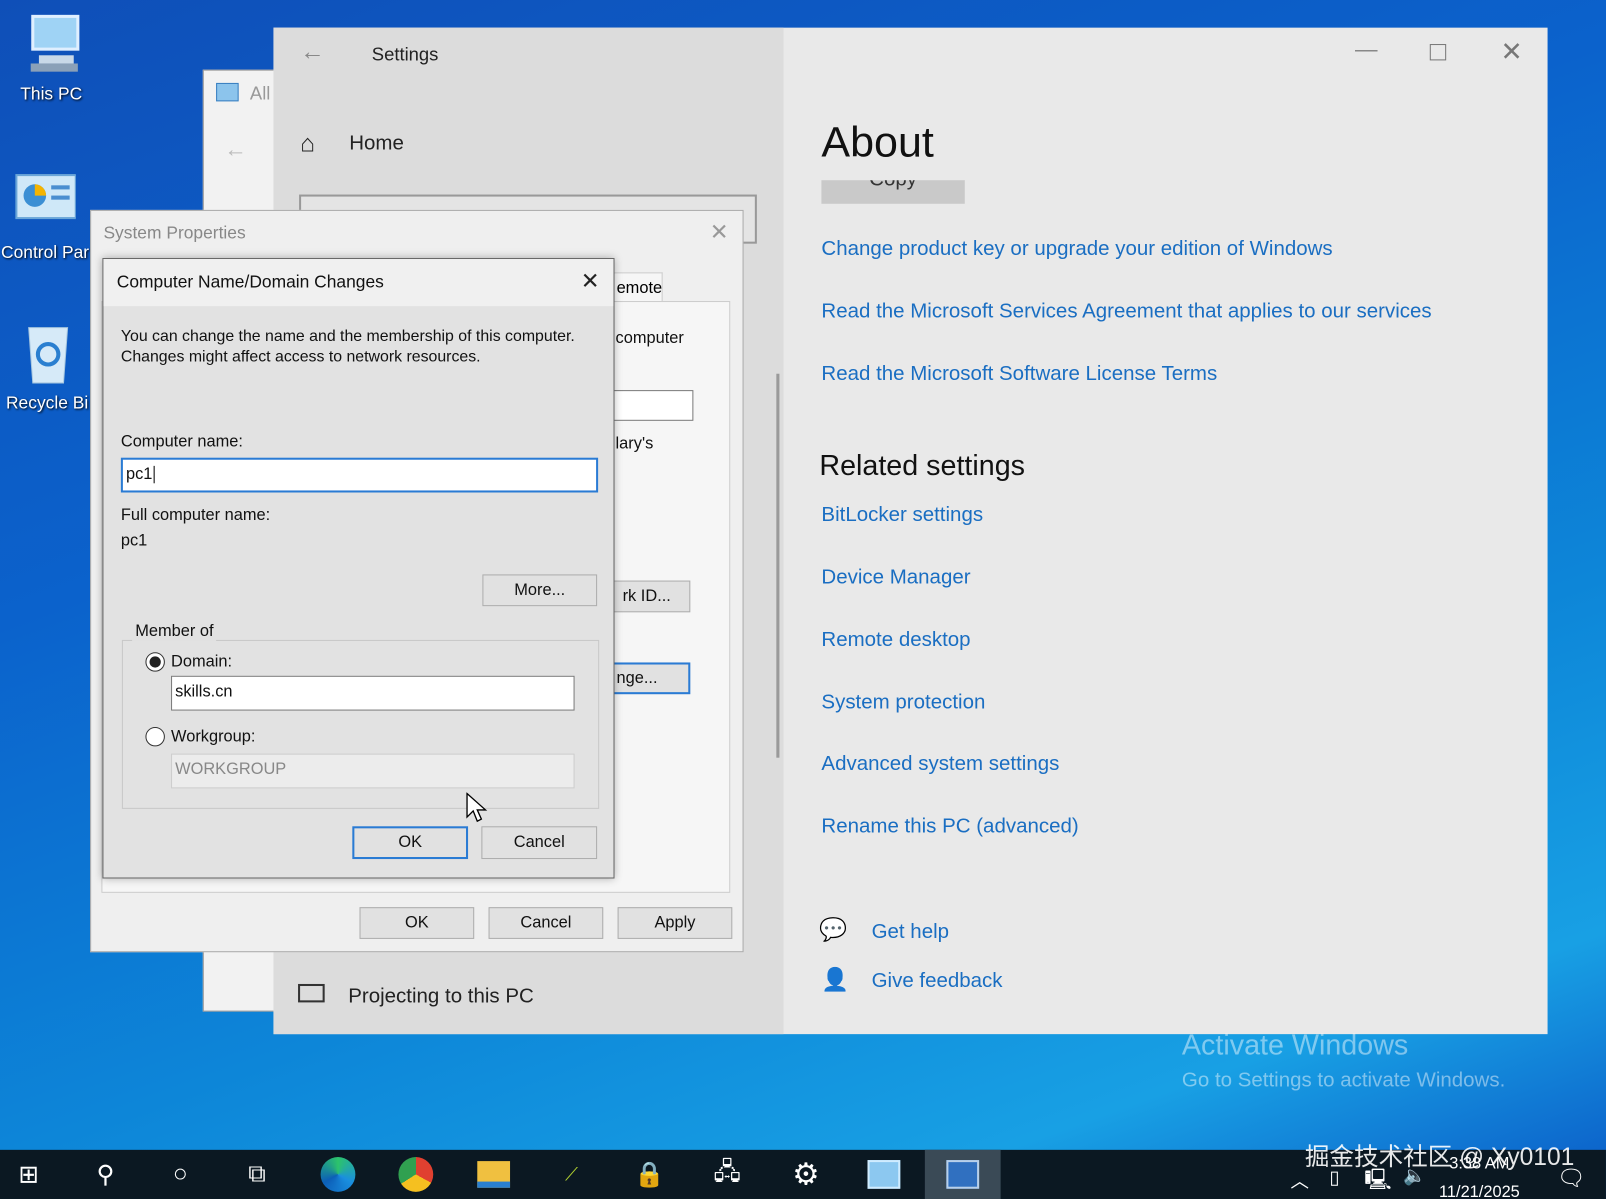  I want to click on desktop-icon-this-pc: This PC, so click(51, 57).